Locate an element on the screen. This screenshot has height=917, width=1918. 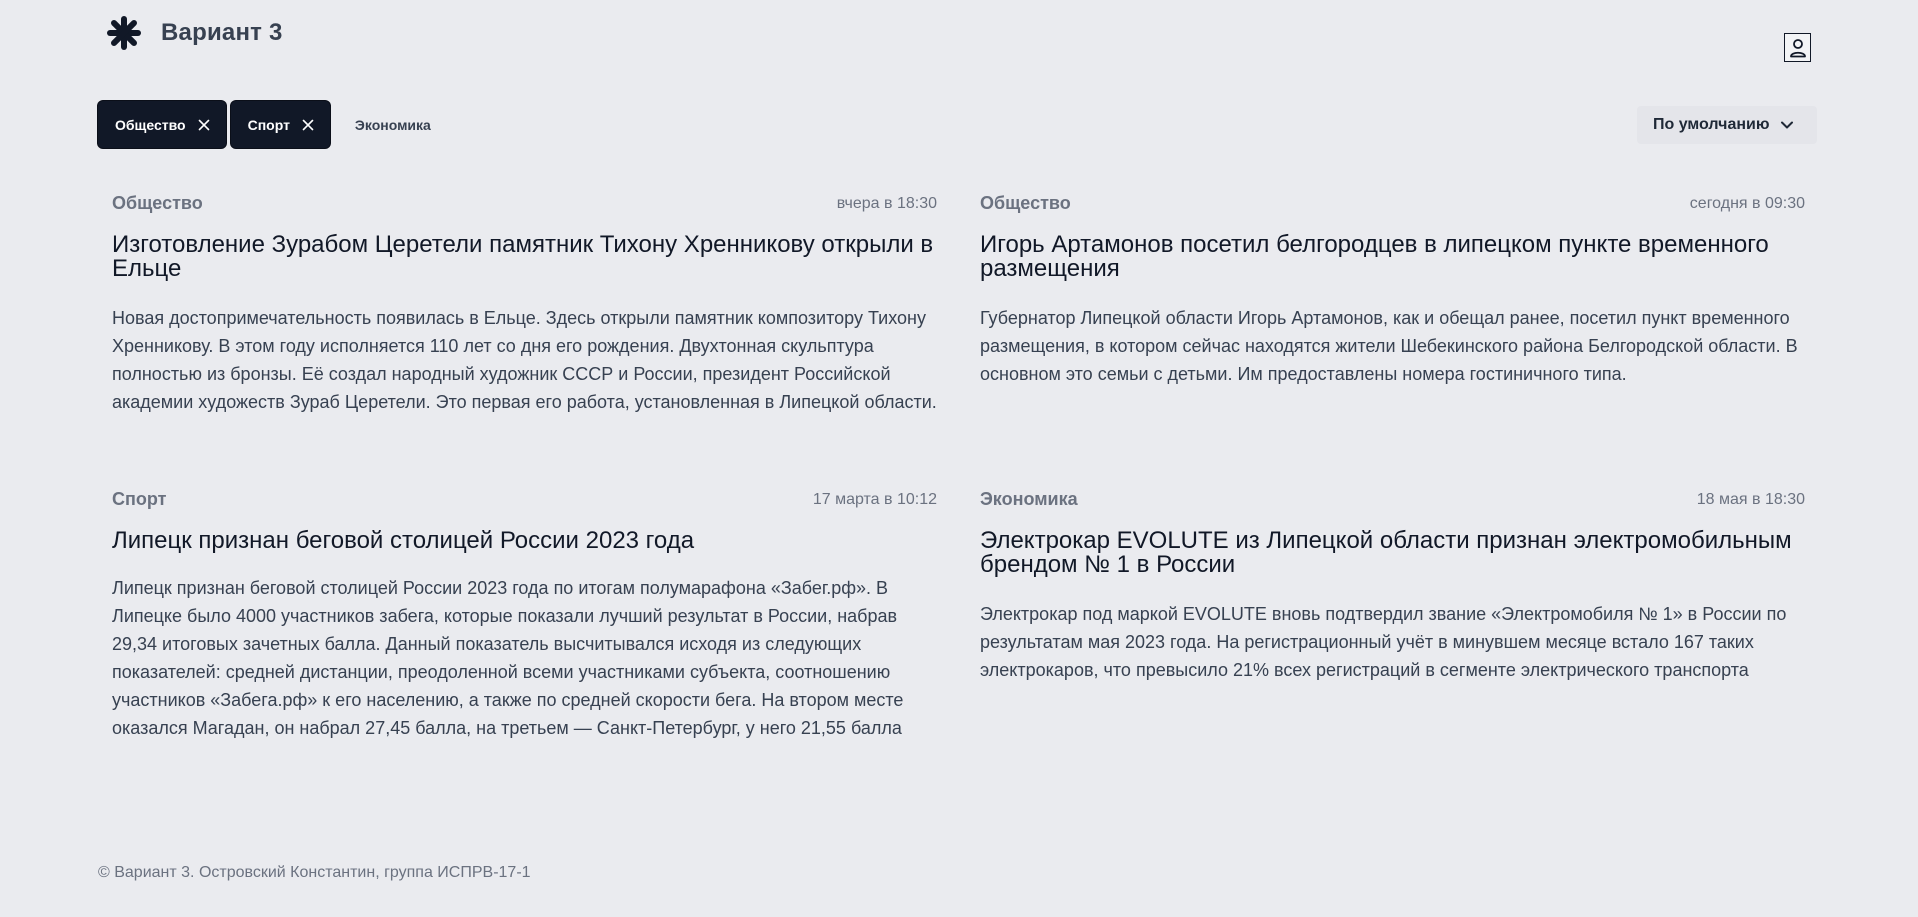
sort-label: По умолчанию is located at coordinates (1711, 124).